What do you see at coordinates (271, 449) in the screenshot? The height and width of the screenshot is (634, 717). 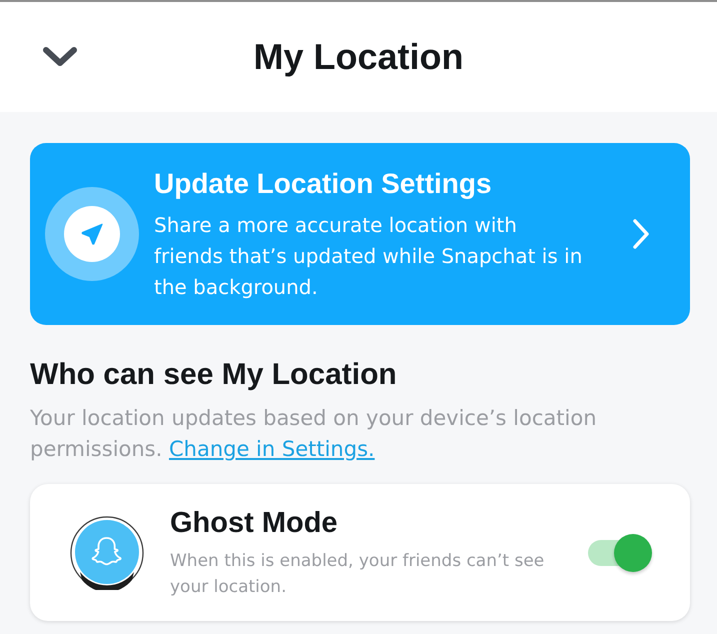 I see `settings-link: Change in Settings.` at bounding box center [271, 449].